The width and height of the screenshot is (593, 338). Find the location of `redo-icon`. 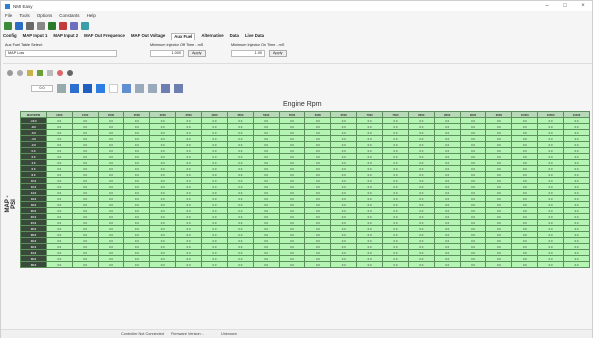

redo-icon is located at coordinates (20, 73).